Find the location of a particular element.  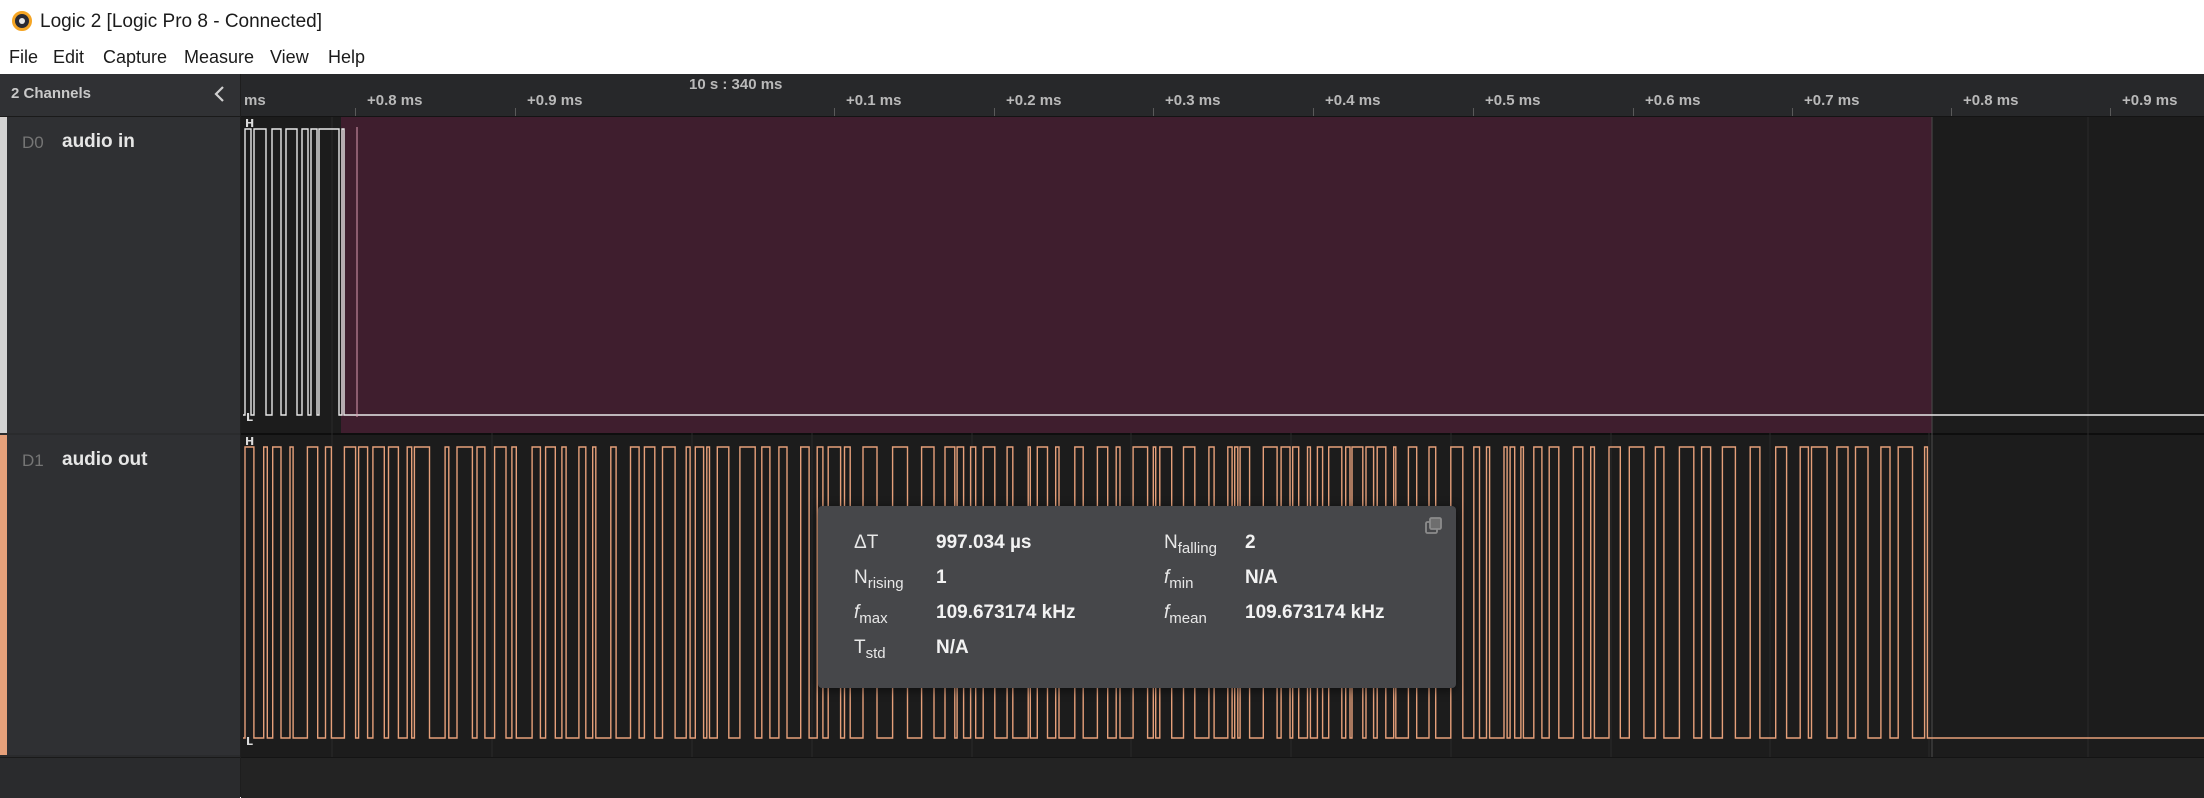

time-reference: 10 s : 340 ms is located at coordinates (736, 84).